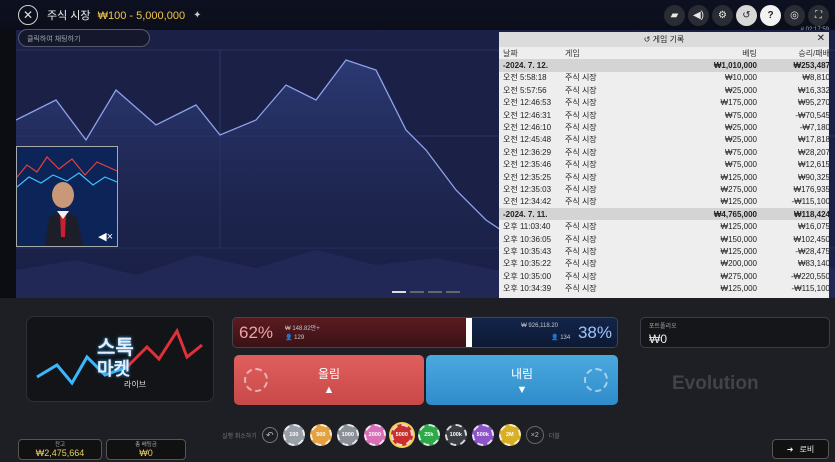 This screenshot has height=462, width=835. Describe the element at coordinates (664, 226) in the screenshot. I see `history-row: 오후 11:03:40 주식 시장 ₩125,000 ₩16,075` at that location.